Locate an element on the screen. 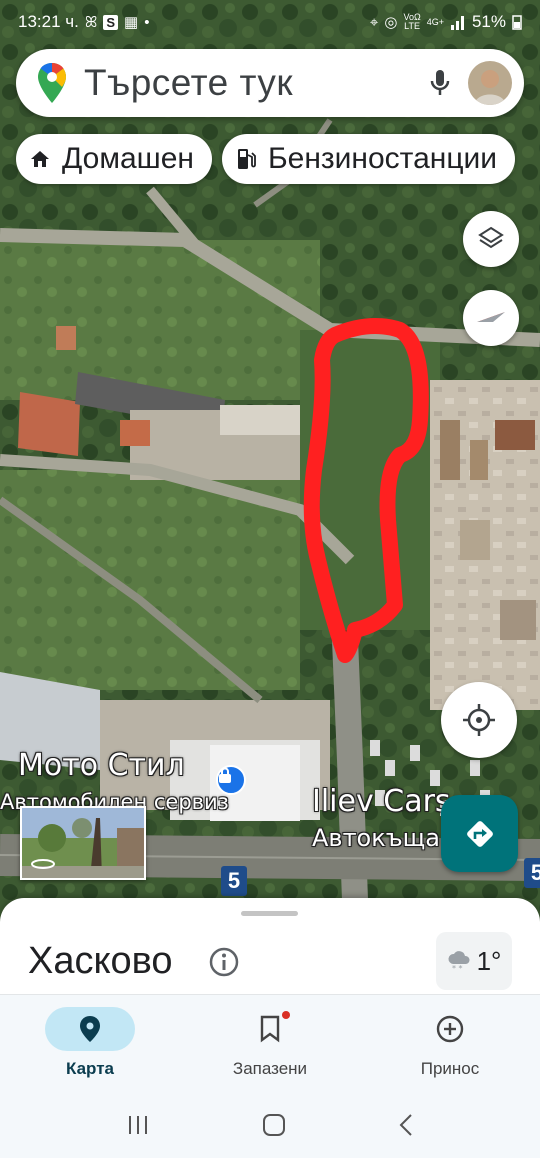  place-bottom-sheet: Хасково * * 1° is located at coordinates (270, 948).